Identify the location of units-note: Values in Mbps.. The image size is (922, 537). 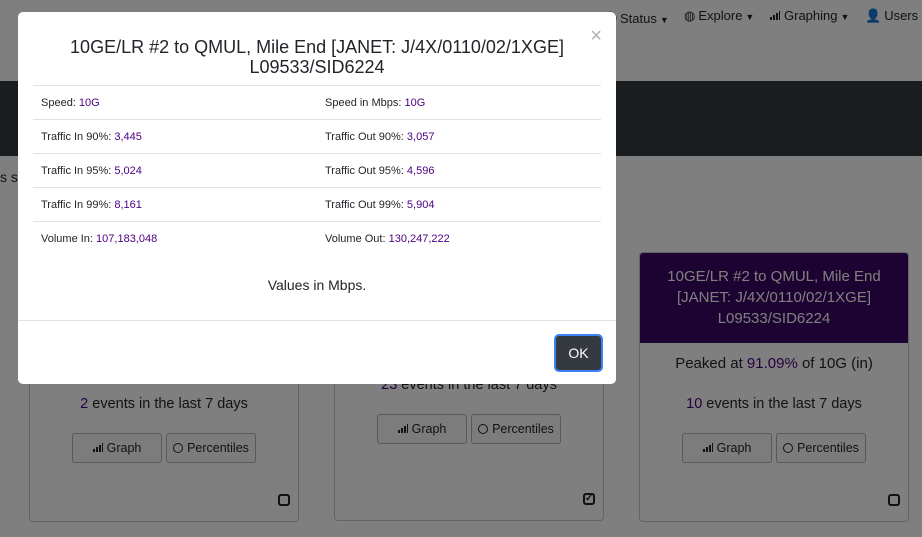
(317, 285).